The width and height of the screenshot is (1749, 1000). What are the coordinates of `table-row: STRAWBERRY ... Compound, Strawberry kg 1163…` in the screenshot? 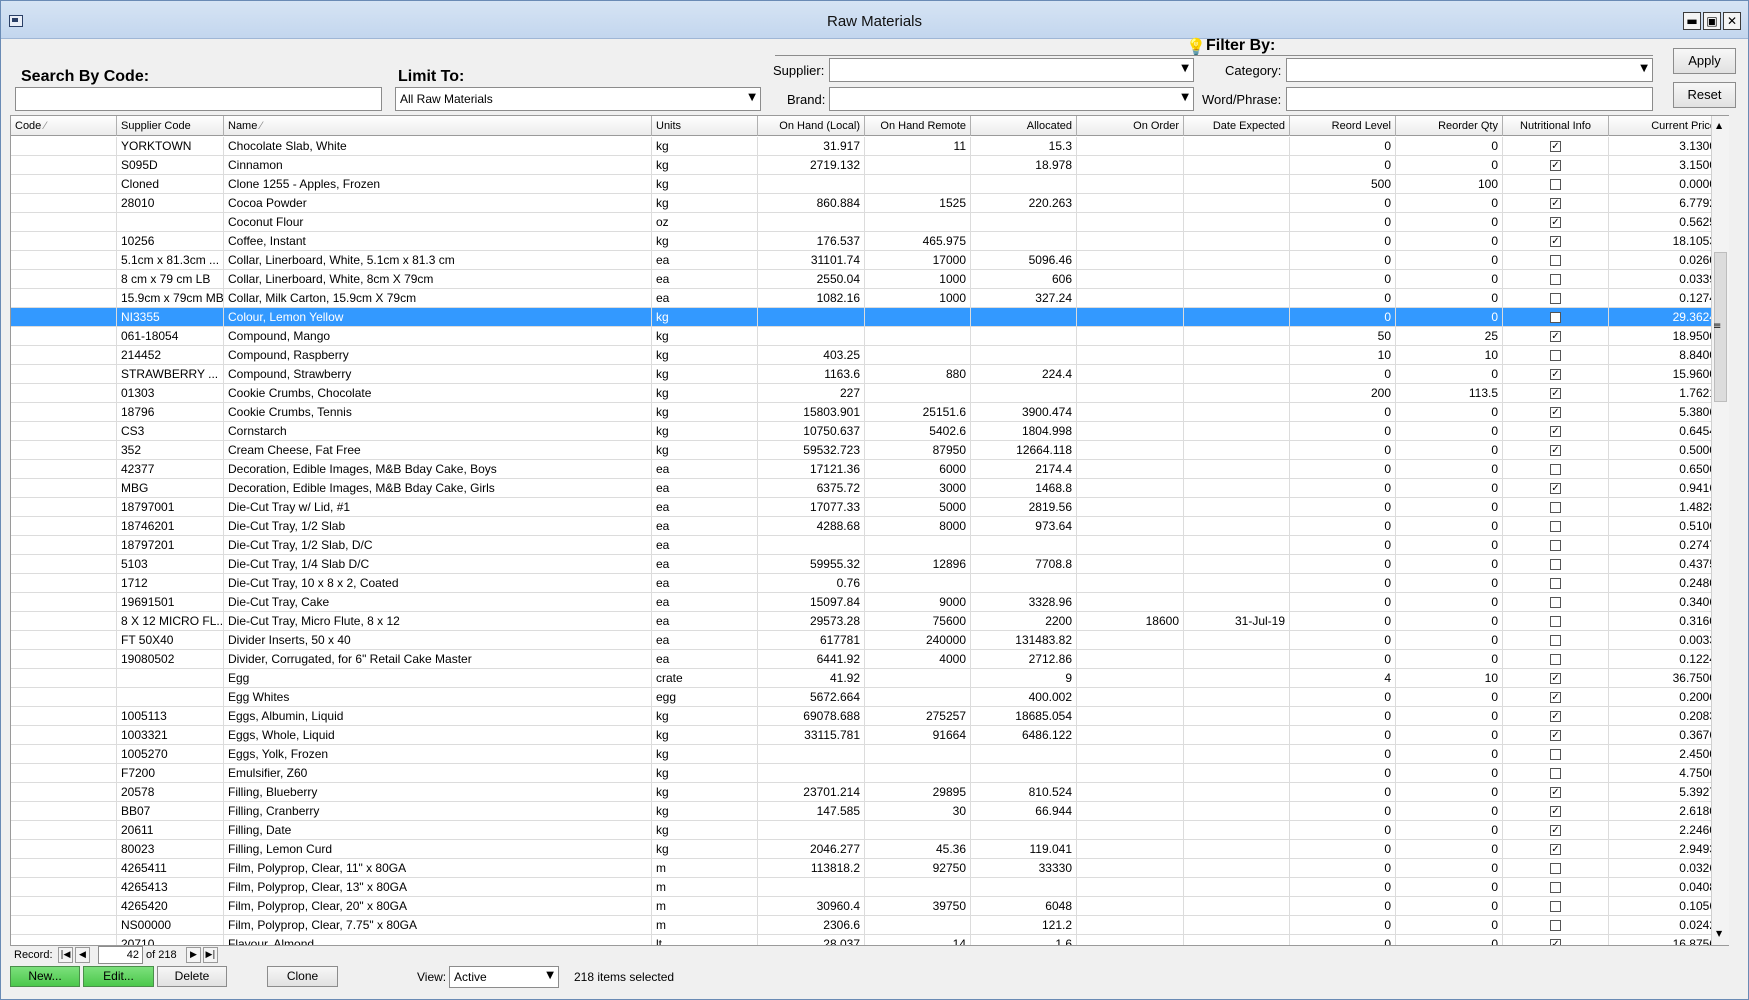 It's located at (869, 374).